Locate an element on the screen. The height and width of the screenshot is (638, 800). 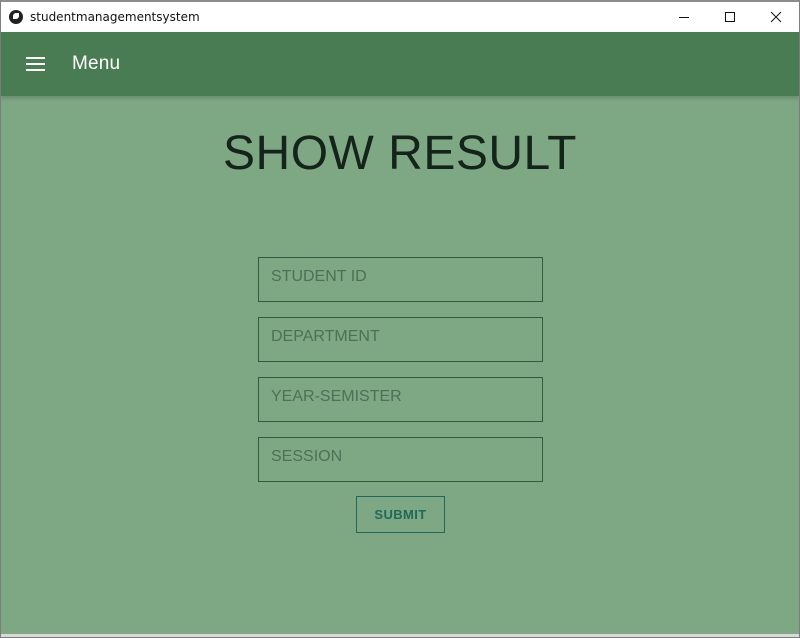
close-icon is located at coordinates (776, 17).